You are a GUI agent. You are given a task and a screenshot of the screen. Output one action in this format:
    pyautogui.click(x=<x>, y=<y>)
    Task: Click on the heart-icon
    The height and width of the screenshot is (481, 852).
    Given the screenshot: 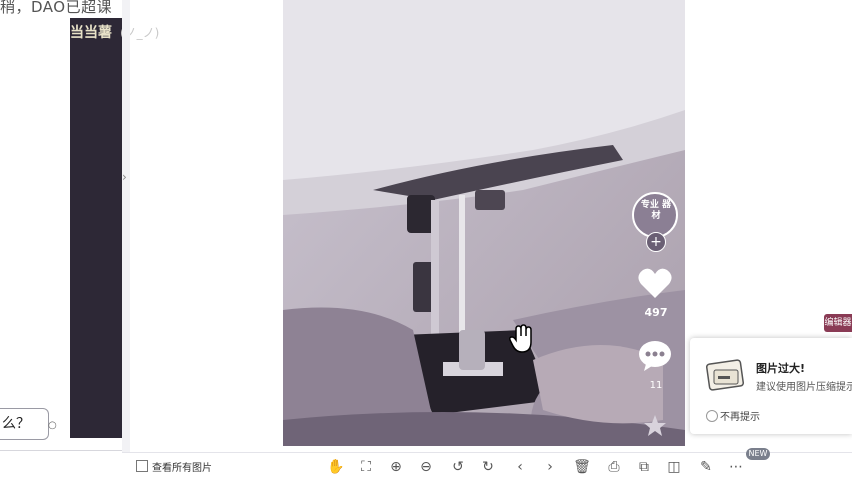 What is the action you would take?
    pyautogui.click(x=655, y=285)
    